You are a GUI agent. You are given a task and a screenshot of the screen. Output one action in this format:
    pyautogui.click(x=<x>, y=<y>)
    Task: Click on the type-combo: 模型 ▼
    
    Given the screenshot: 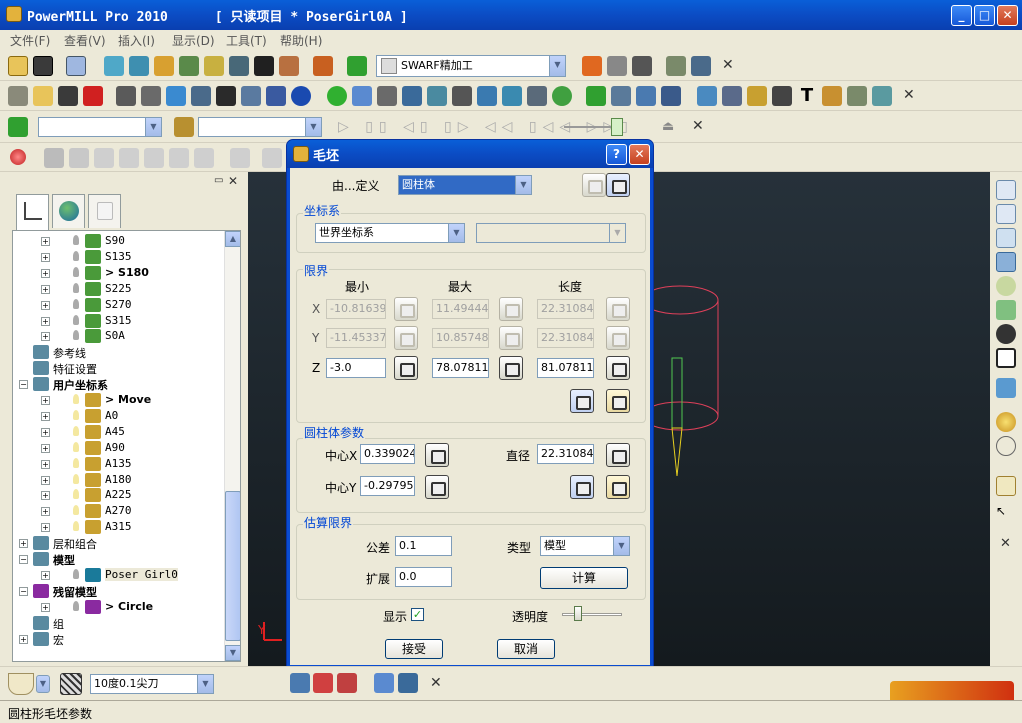 What is the action you would take?
    pyautogui.click(x=585, y=546)
    